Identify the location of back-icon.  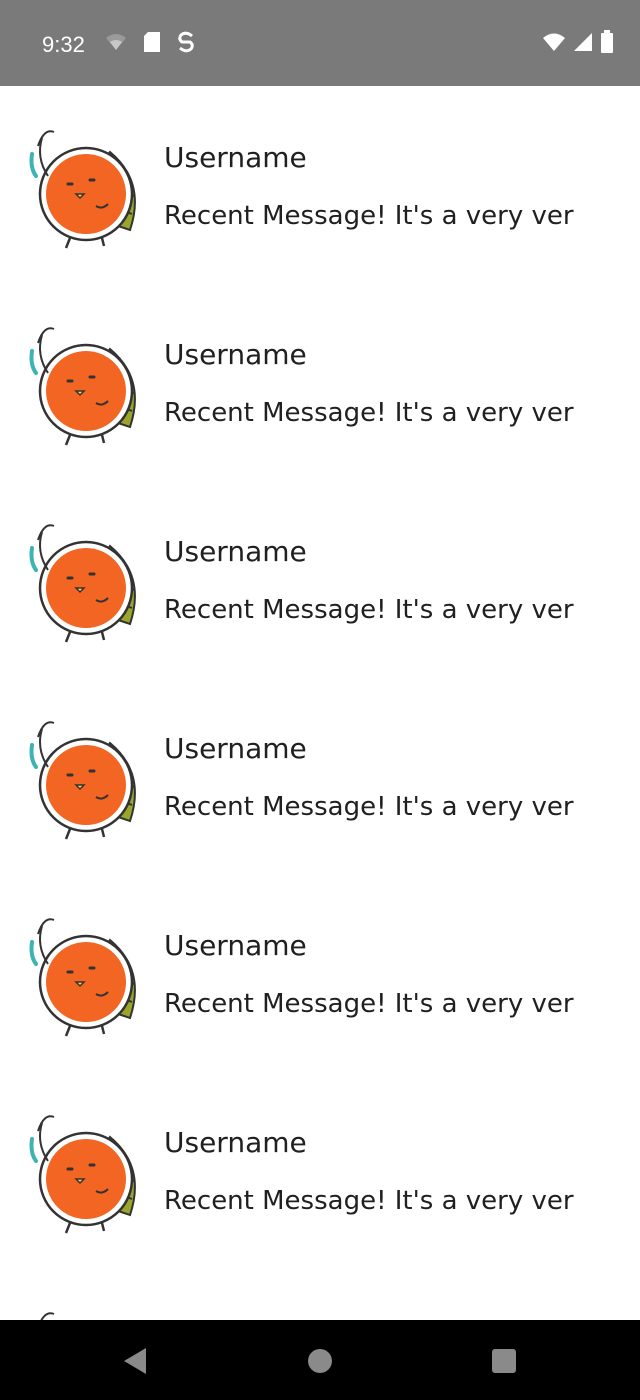
(137, 1363).